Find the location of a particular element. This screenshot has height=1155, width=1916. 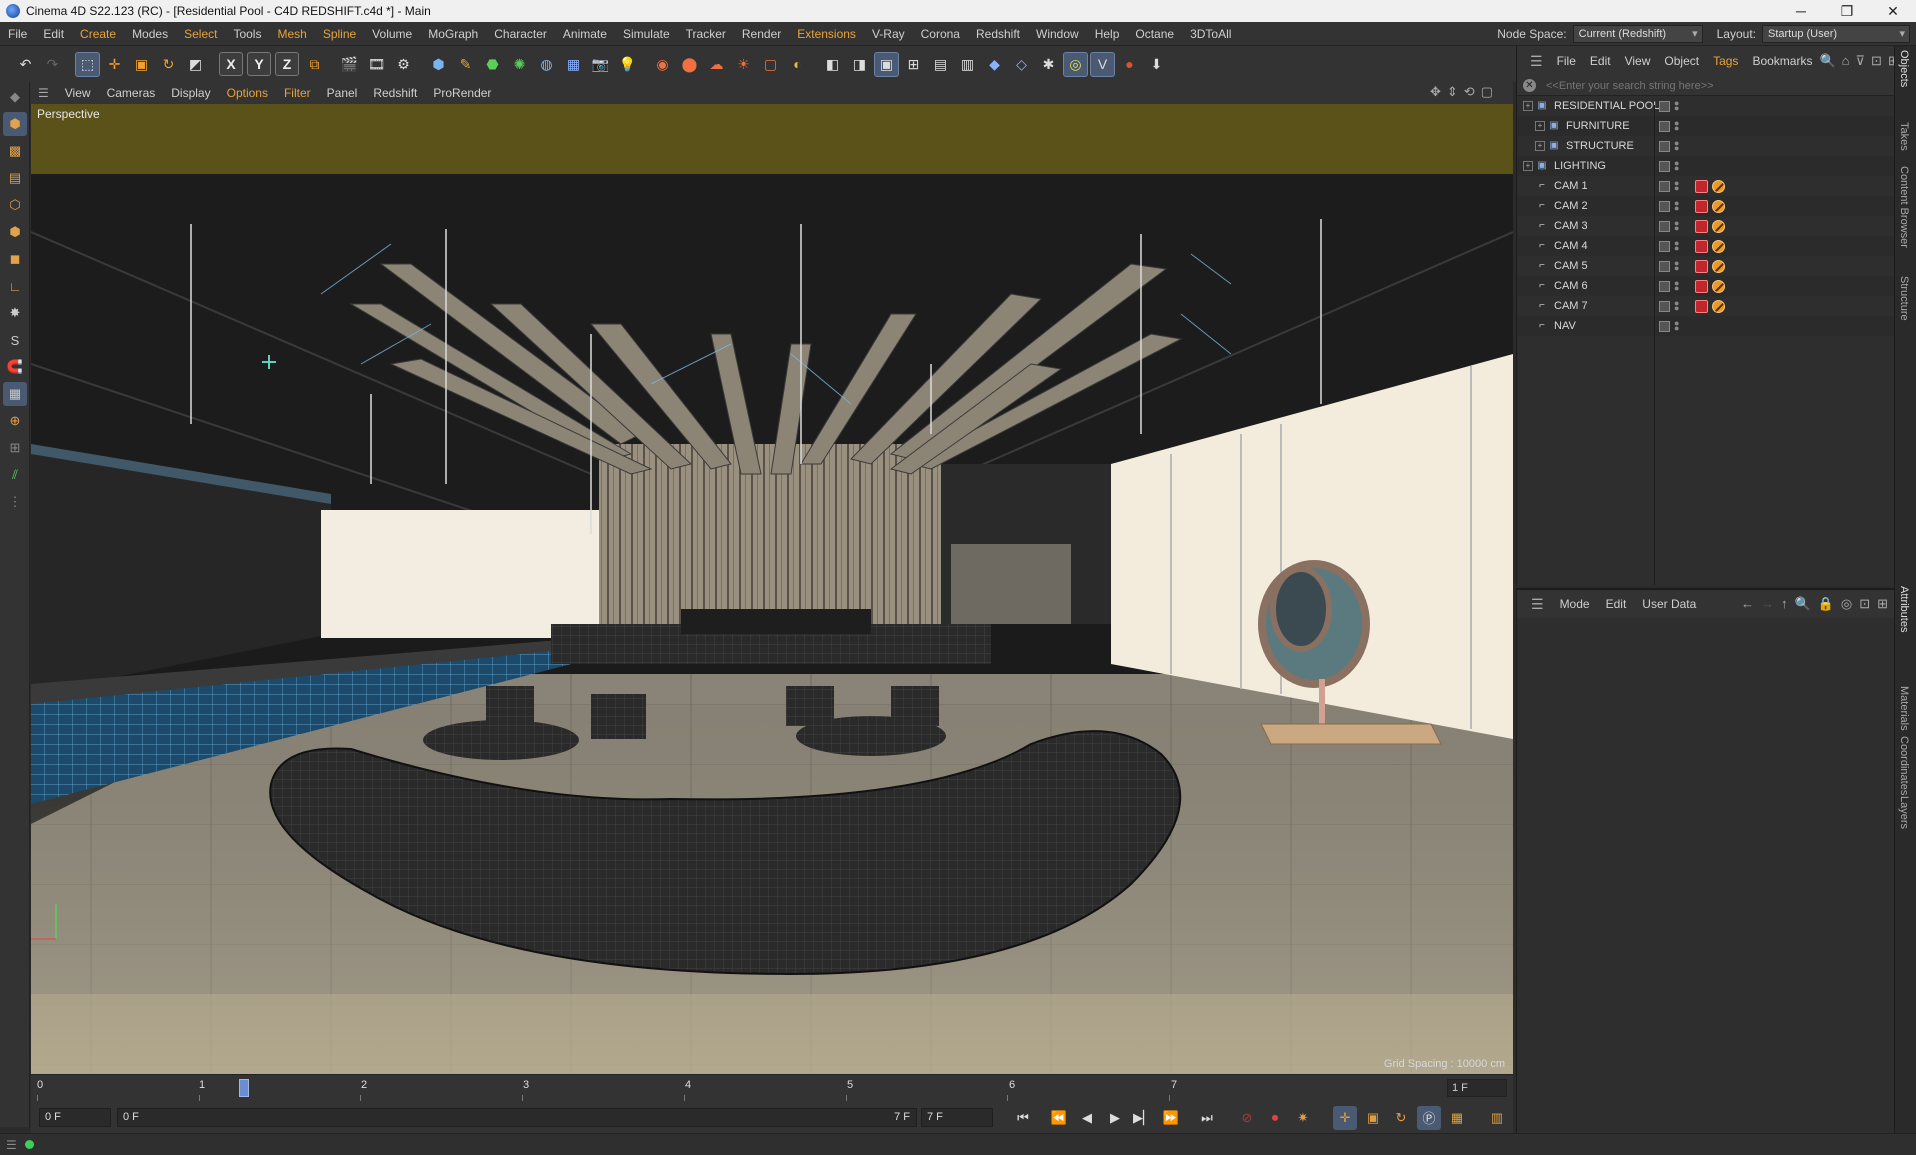

menu-redshift: Redshift is located at coordinates (998, 34).